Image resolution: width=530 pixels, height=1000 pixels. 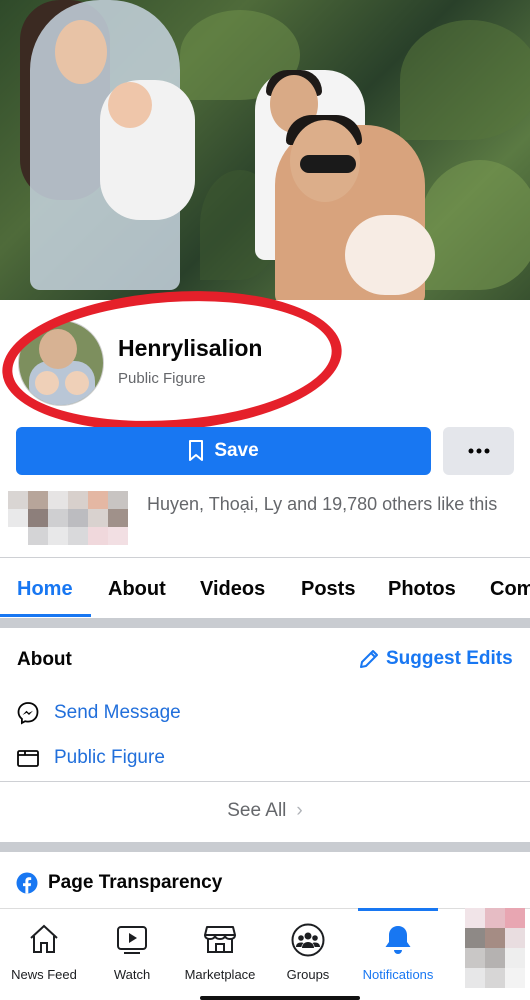 What do you see at coordinates (495, 948) in the screenshot?
I see `pixelated-overlay` at bounding box center [495, 948].